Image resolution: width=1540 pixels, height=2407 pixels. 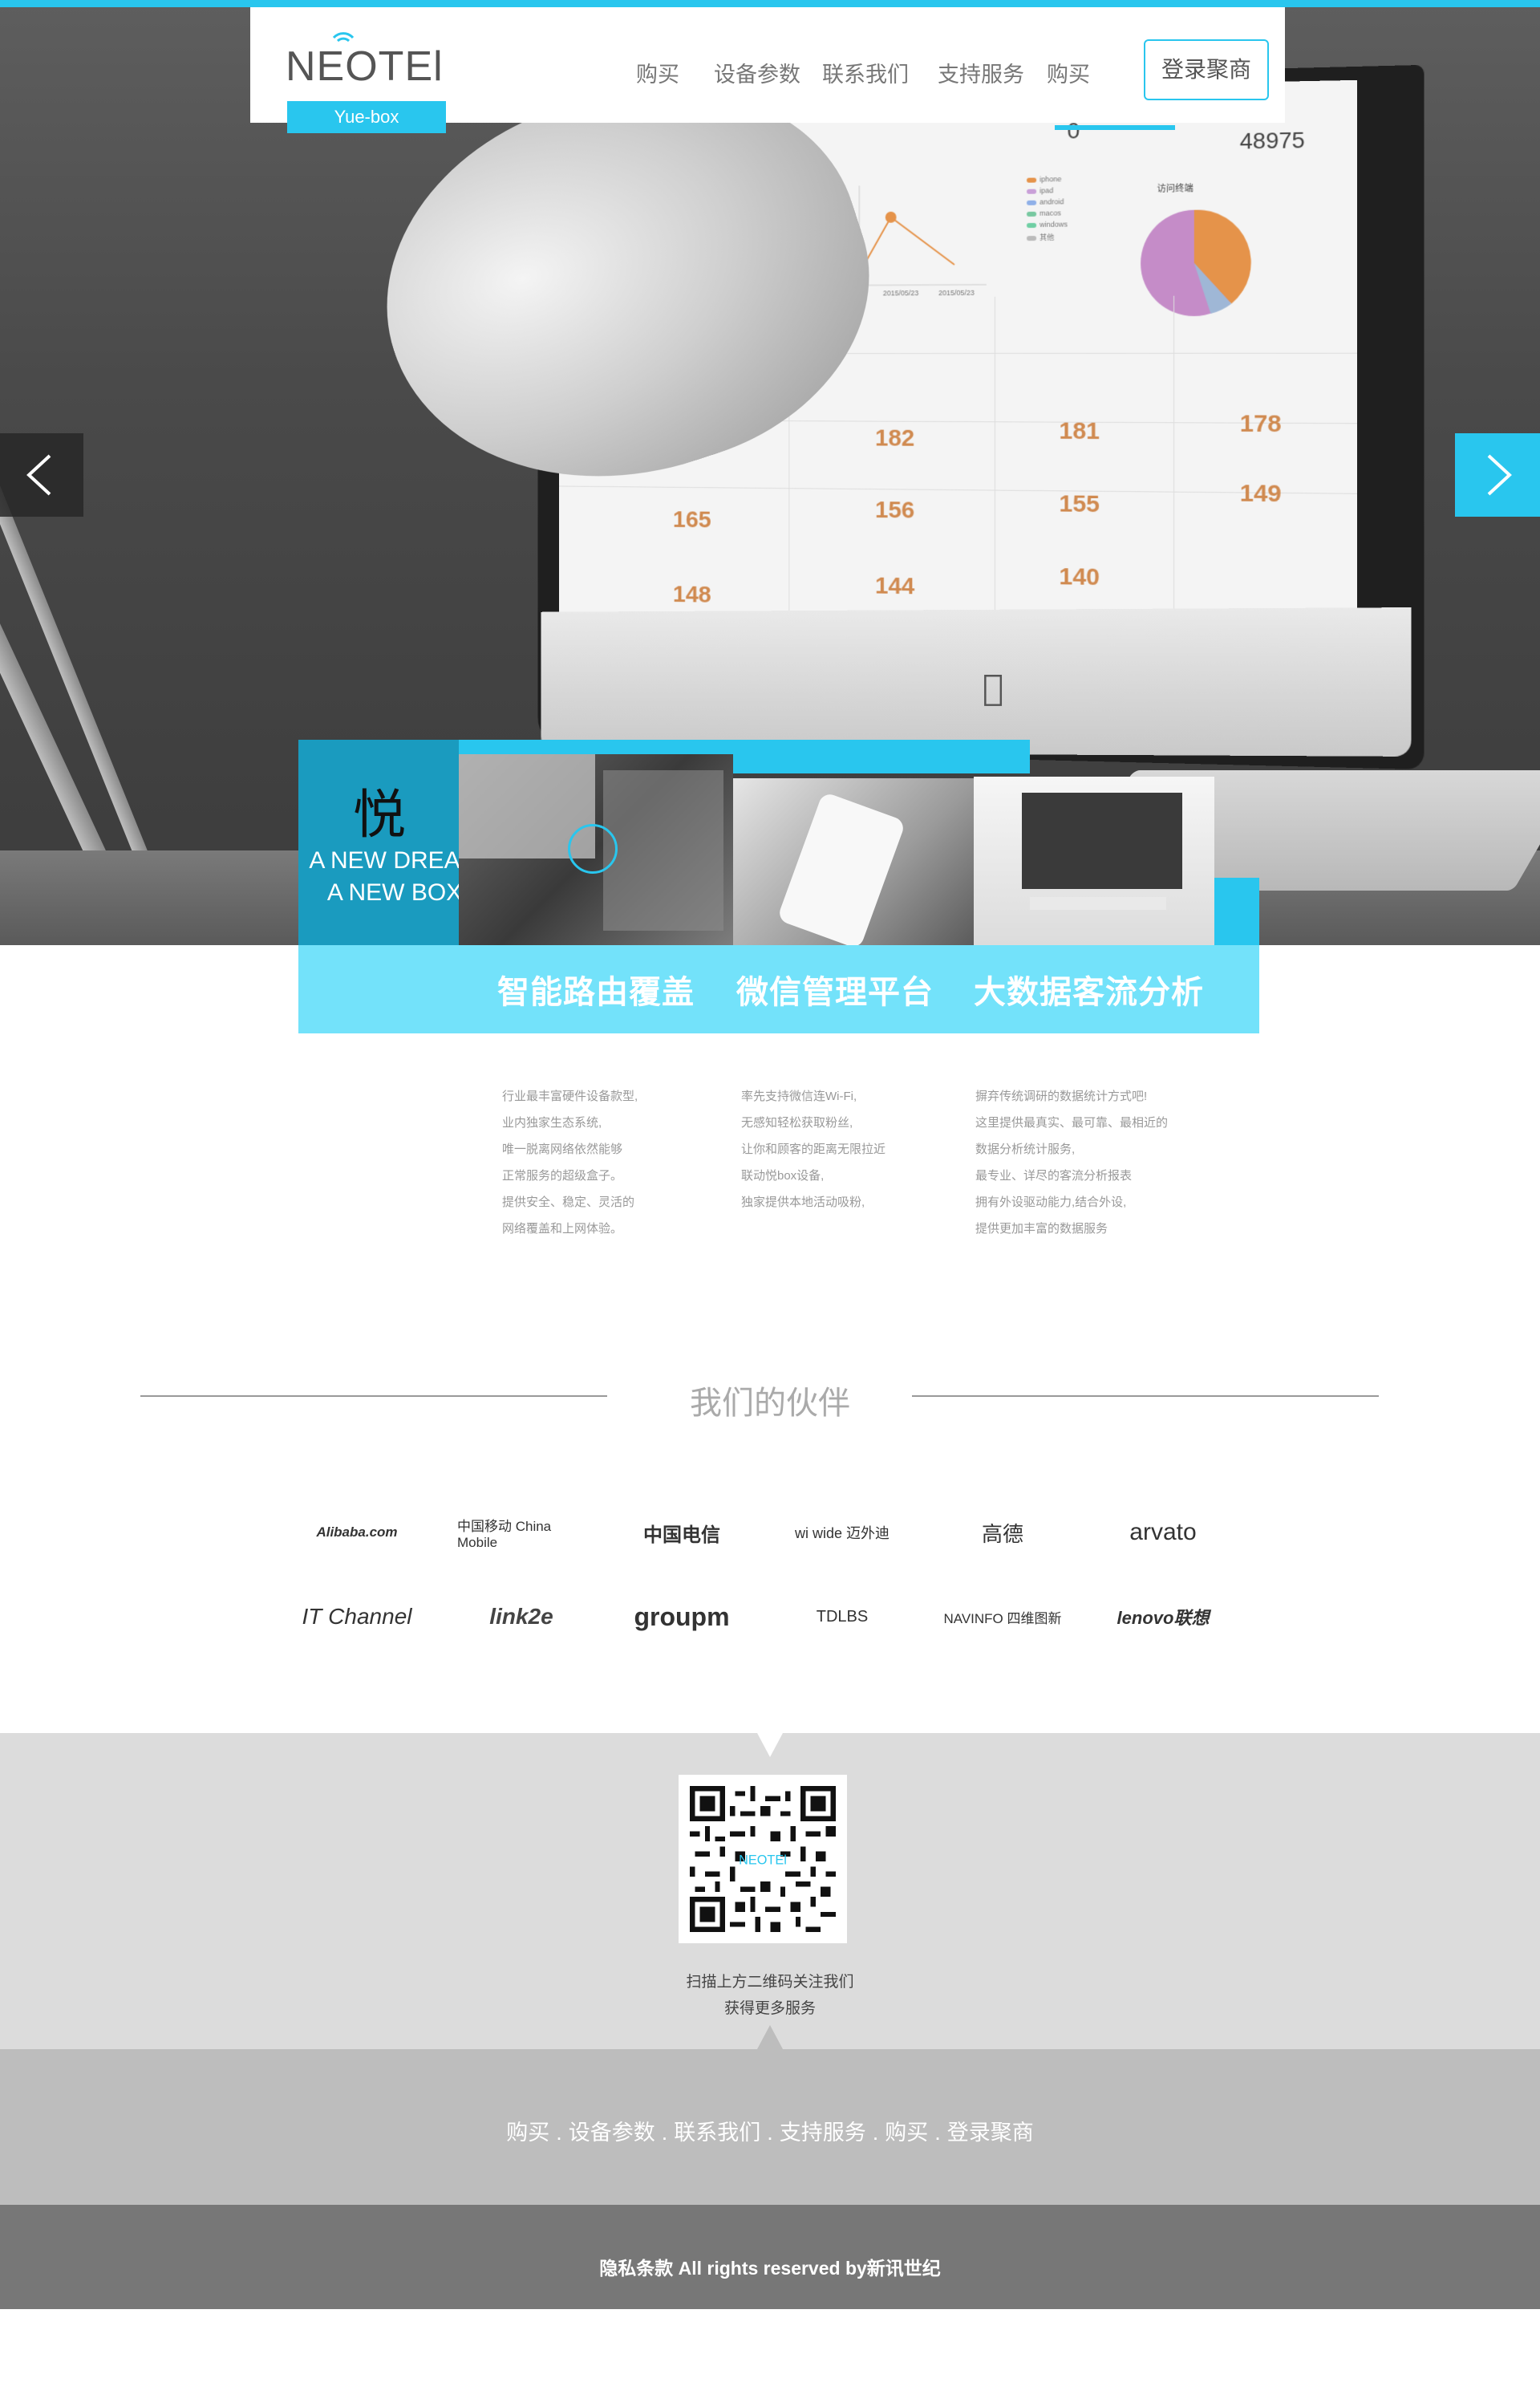 I want to click on feature-label-analytics: 大数据客流分析, so click(x=1089, y=989).